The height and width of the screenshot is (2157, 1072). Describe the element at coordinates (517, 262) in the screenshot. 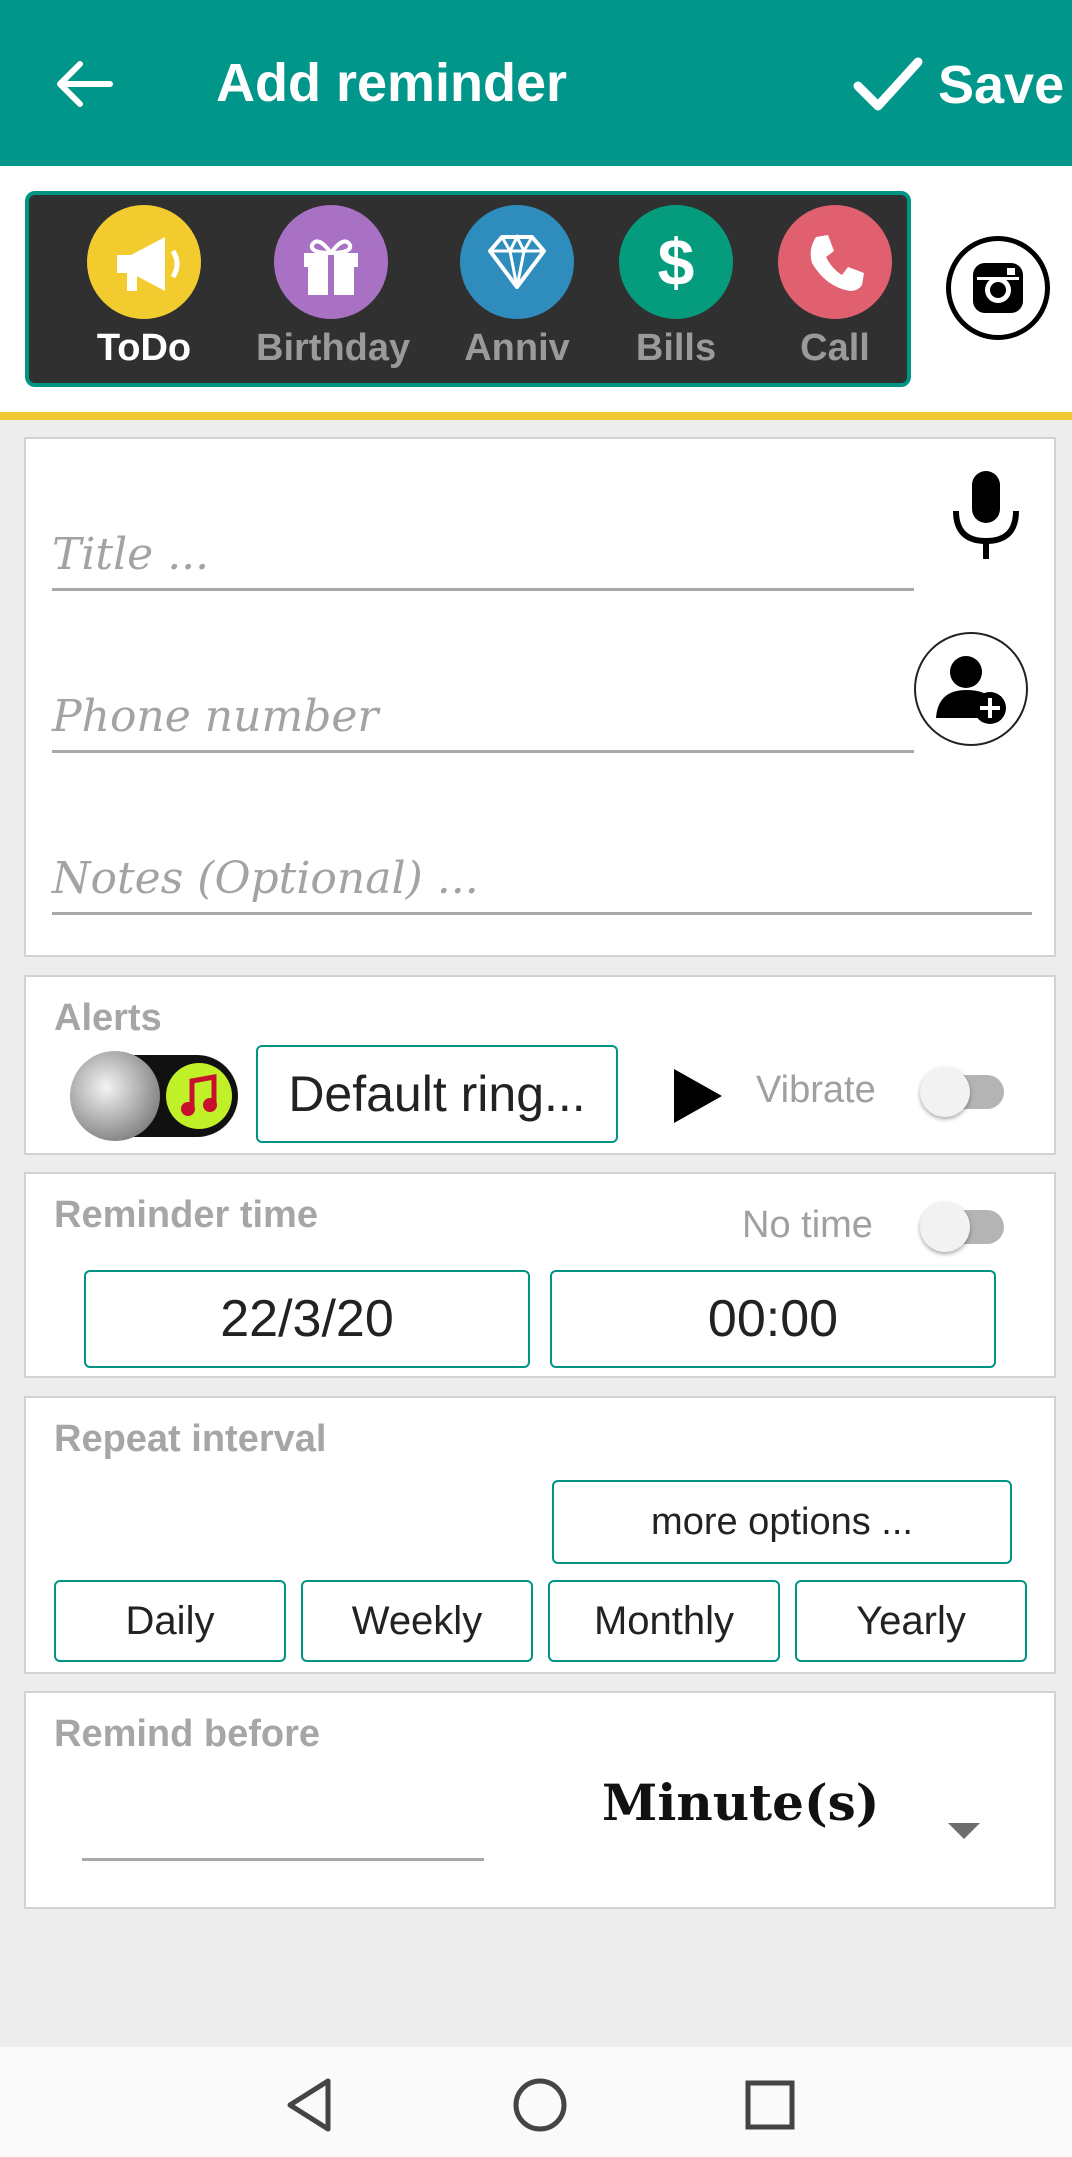

I see `diamond-icon` at that location.